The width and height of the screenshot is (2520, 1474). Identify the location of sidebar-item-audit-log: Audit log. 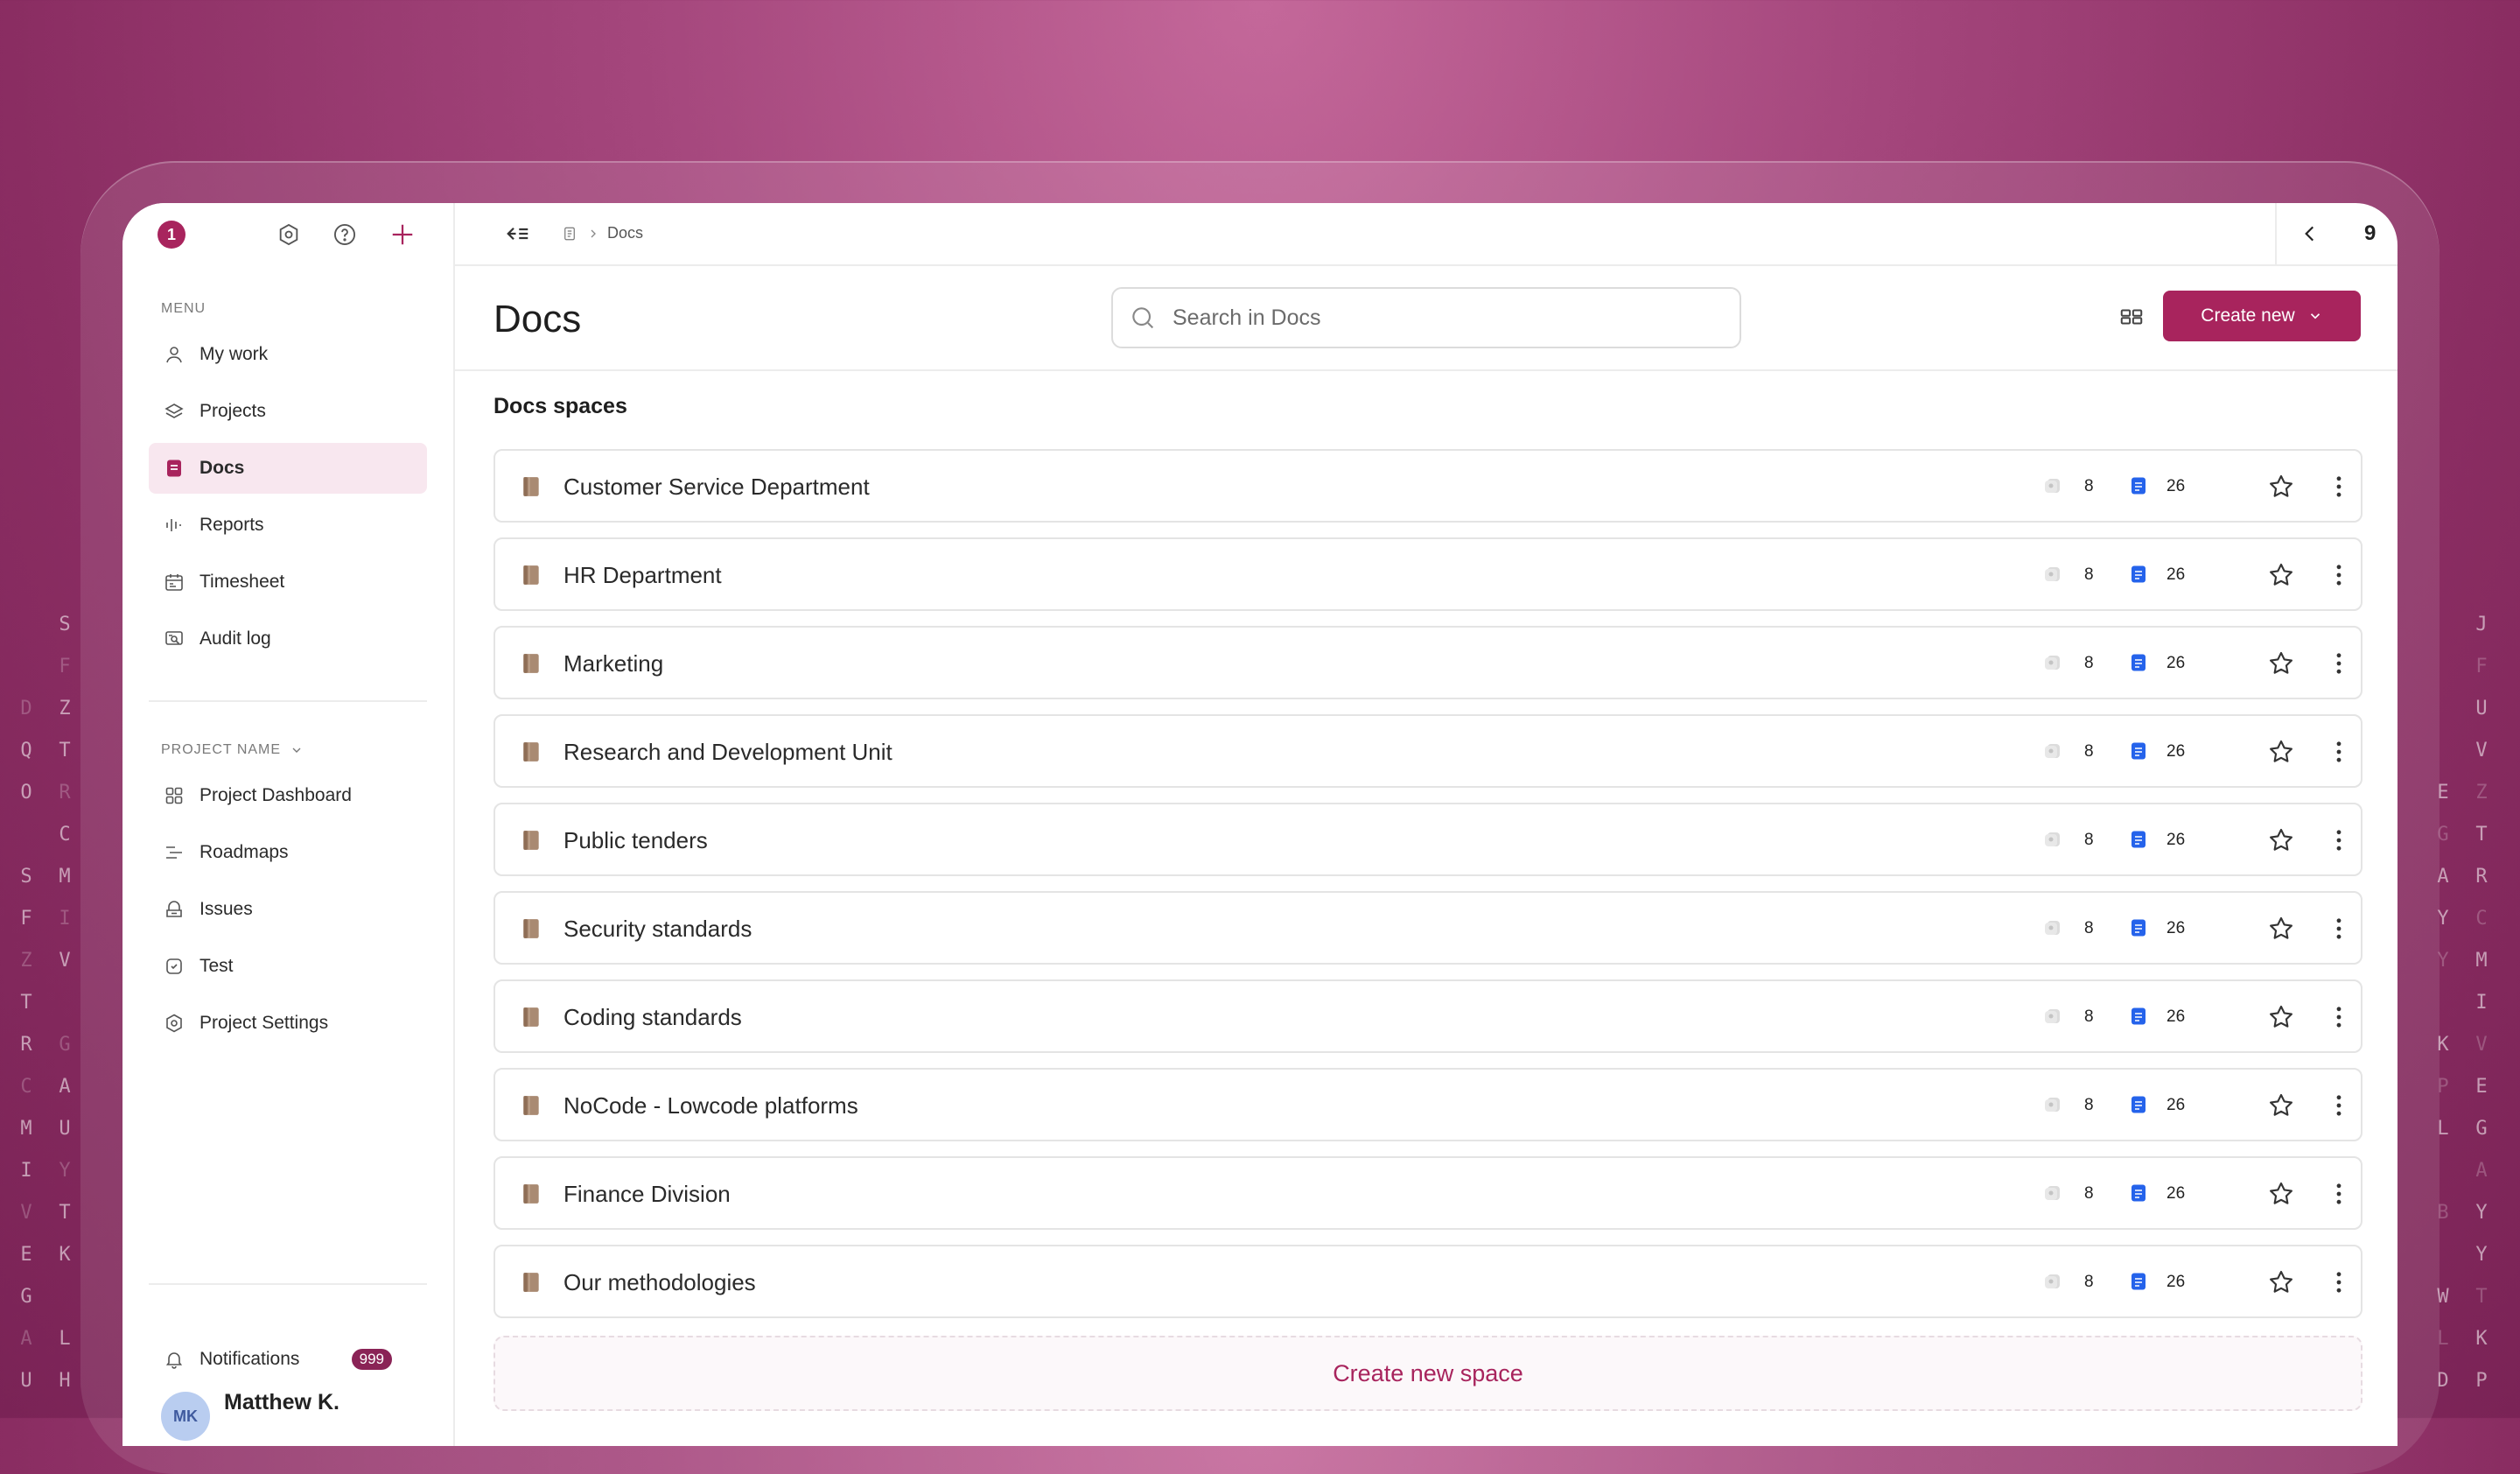
(288, 639).